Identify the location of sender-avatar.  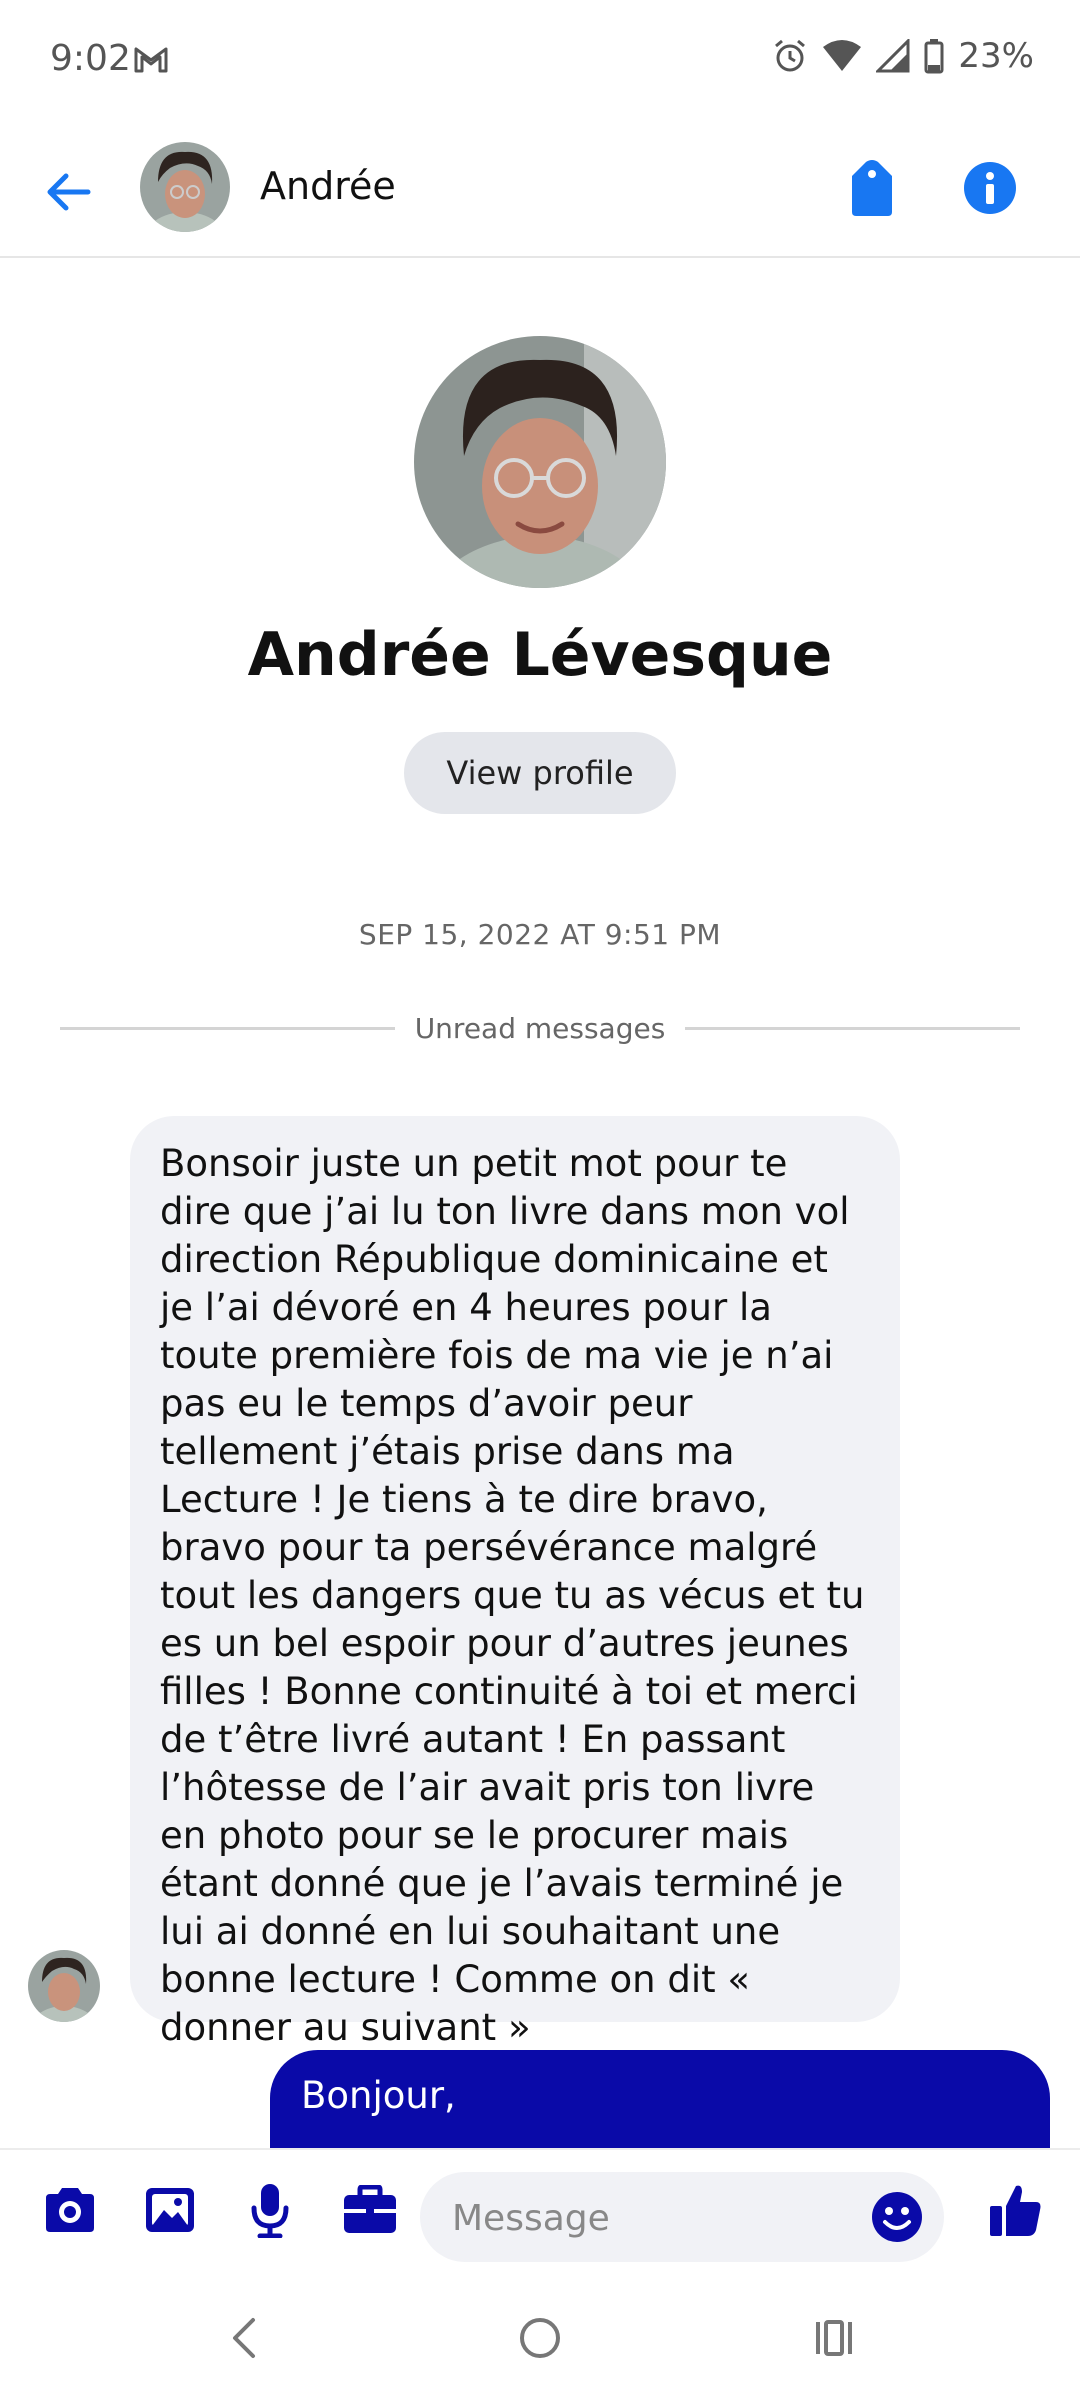
(64, 1986).